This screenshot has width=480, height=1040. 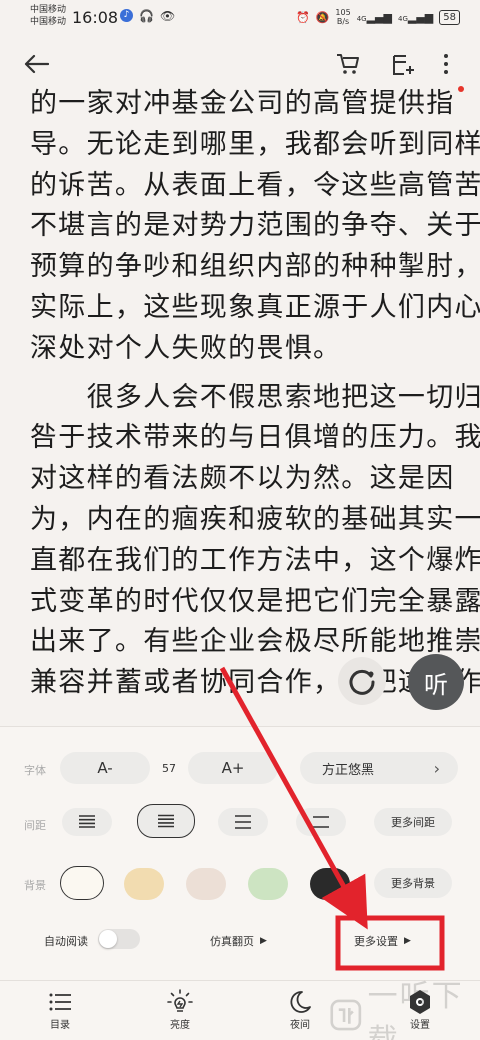 I want to click on annotation-overlay, so click(x=332, y=818).